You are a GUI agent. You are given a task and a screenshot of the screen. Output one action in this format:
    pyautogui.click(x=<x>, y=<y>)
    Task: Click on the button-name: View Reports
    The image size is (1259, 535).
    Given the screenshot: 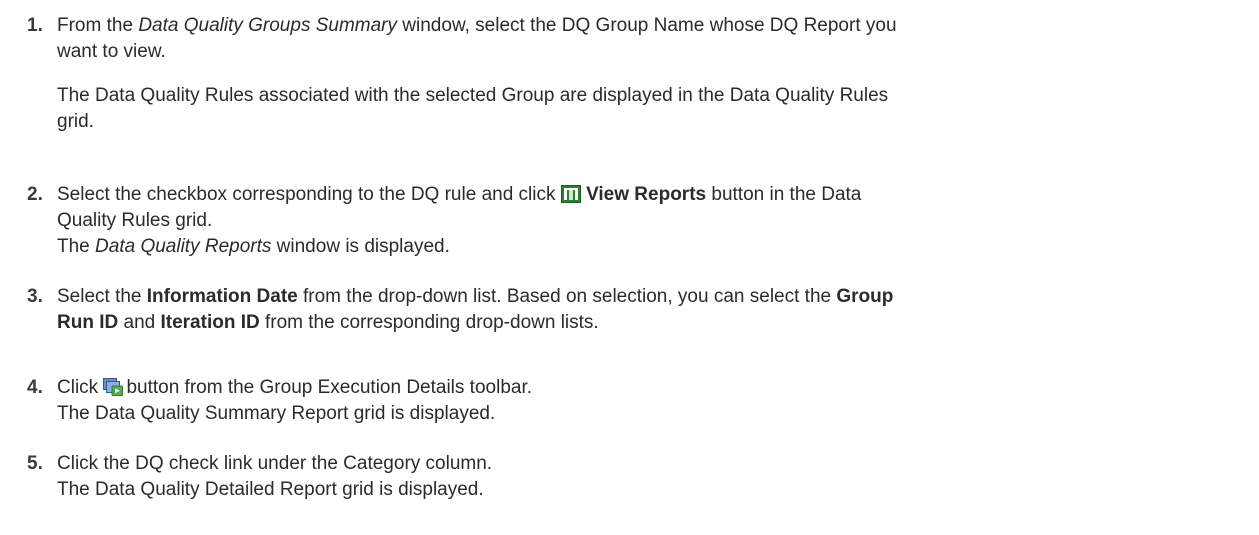 What is the action you would take?
    pyautogui.click(x=646, y=194)
    